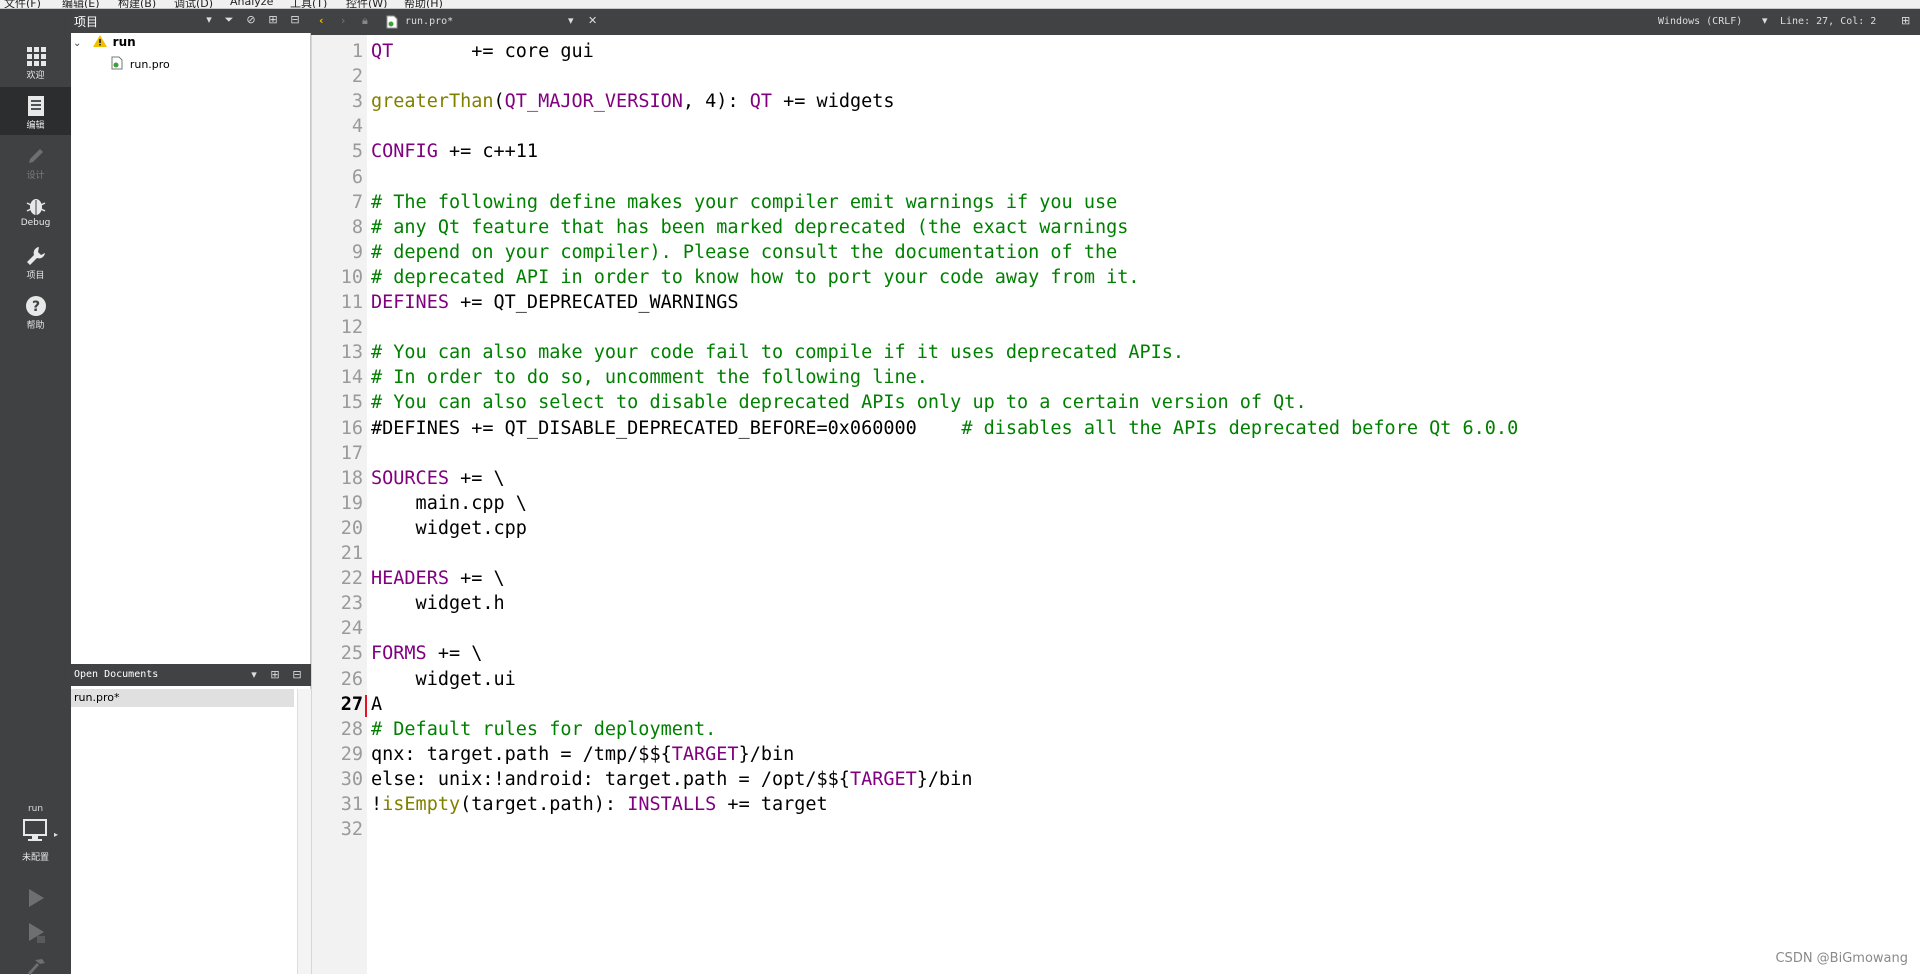 This screenshot has width=1920, height=979. Describe the element at coordinates (343, 729) in the screenshot. I see `line-number: 28` at that location.